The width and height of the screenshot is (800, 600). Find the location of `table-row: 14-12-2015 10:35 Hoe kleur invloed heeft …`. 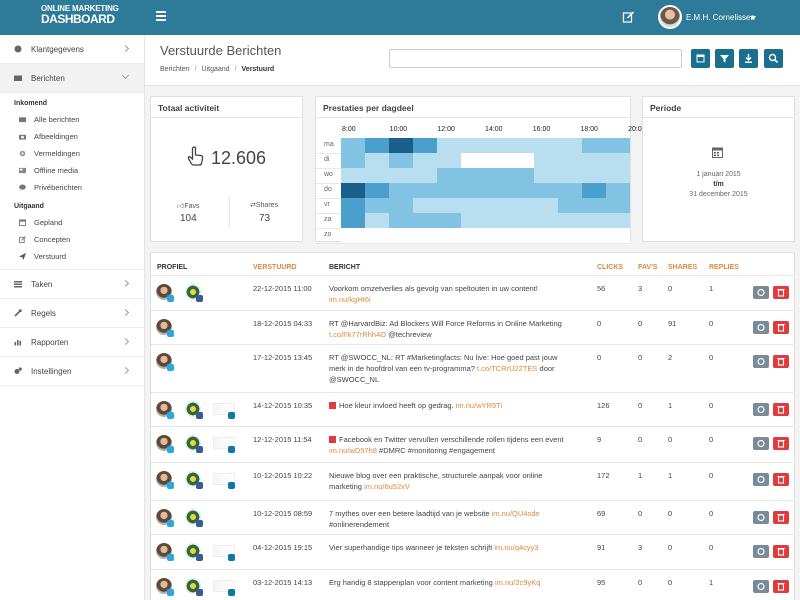

table-row: 14-12-2015 10:35 Hoe kleur invloed heeft … is located at coordinates (472, 409).